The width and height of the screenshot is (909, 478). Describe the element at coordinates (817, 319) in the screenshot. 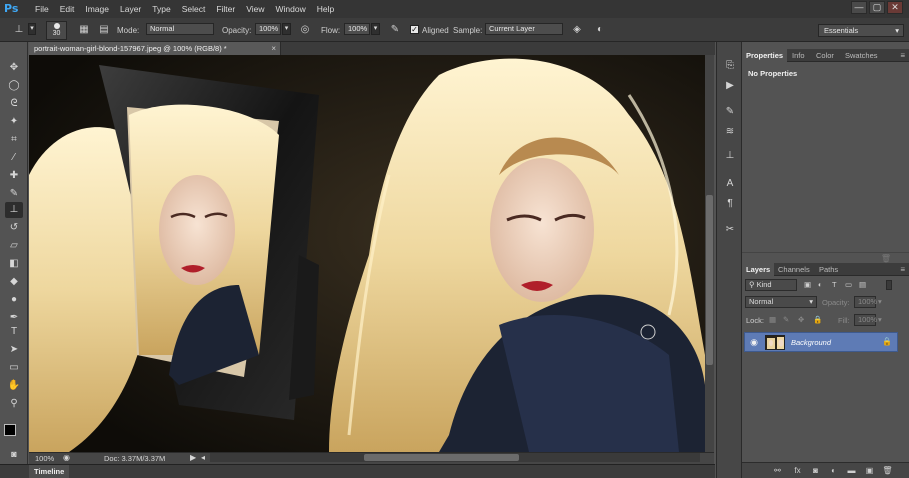

I see `lock-all-icon: 🔒` at that location.